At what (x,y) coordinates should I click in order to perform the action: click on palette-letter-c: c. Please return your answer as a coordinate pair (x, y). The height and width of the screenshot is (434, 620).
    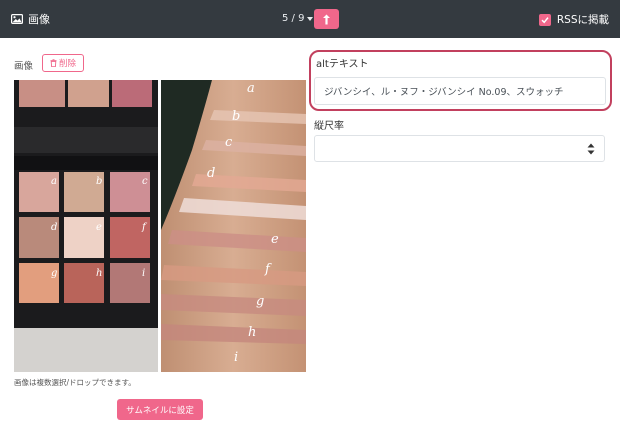
    Looking at the image, I should click on (145, 181).